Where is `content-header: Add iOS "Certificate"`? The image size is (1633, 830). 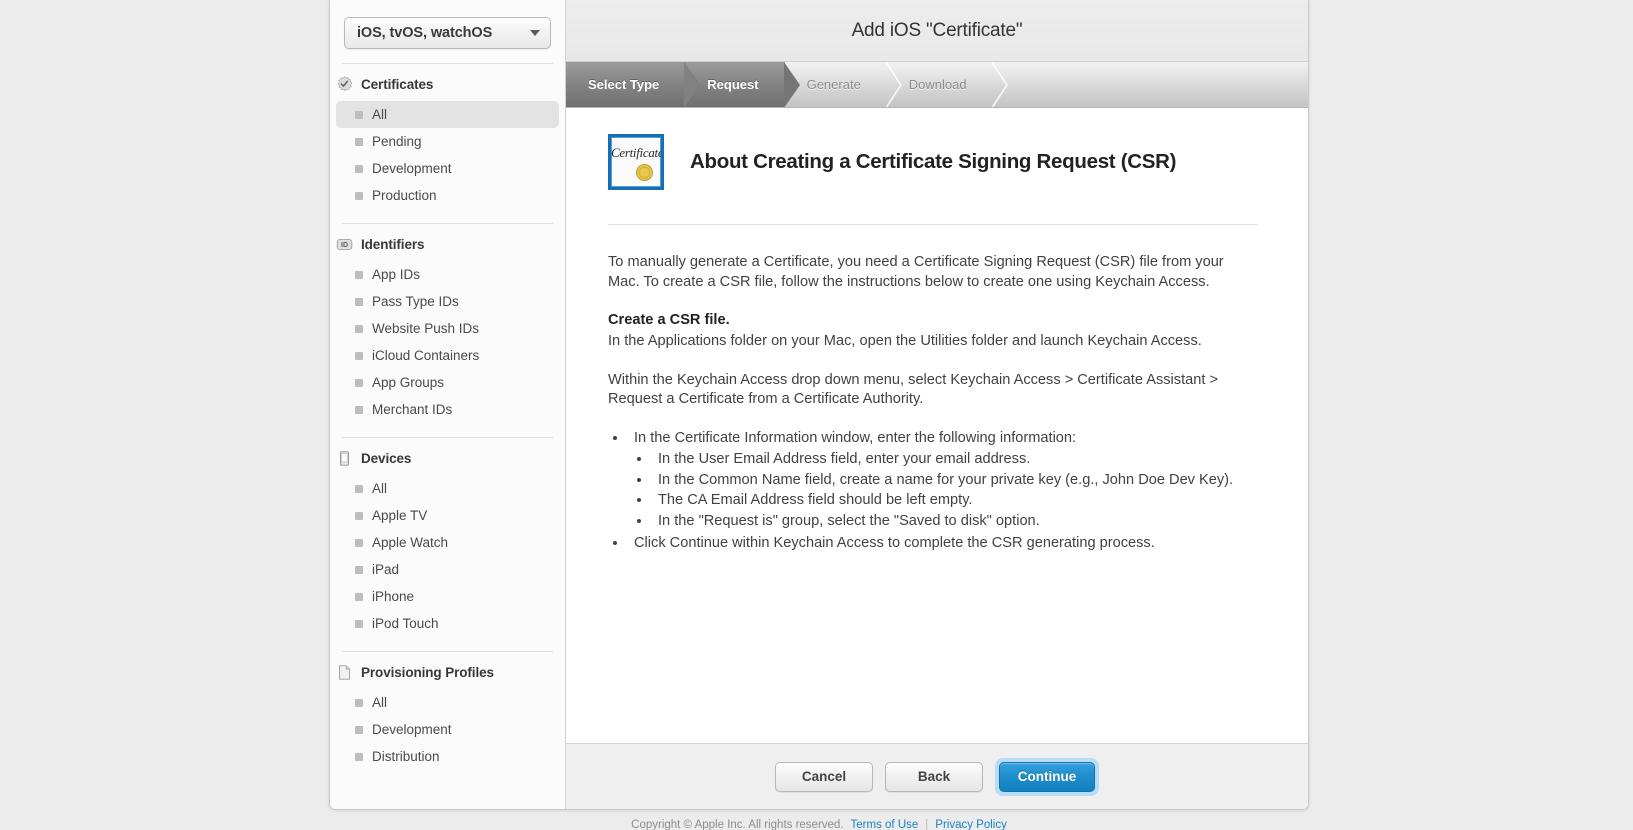
content-header: Add iOS "Certificate" is located at coordinates (937, 31).